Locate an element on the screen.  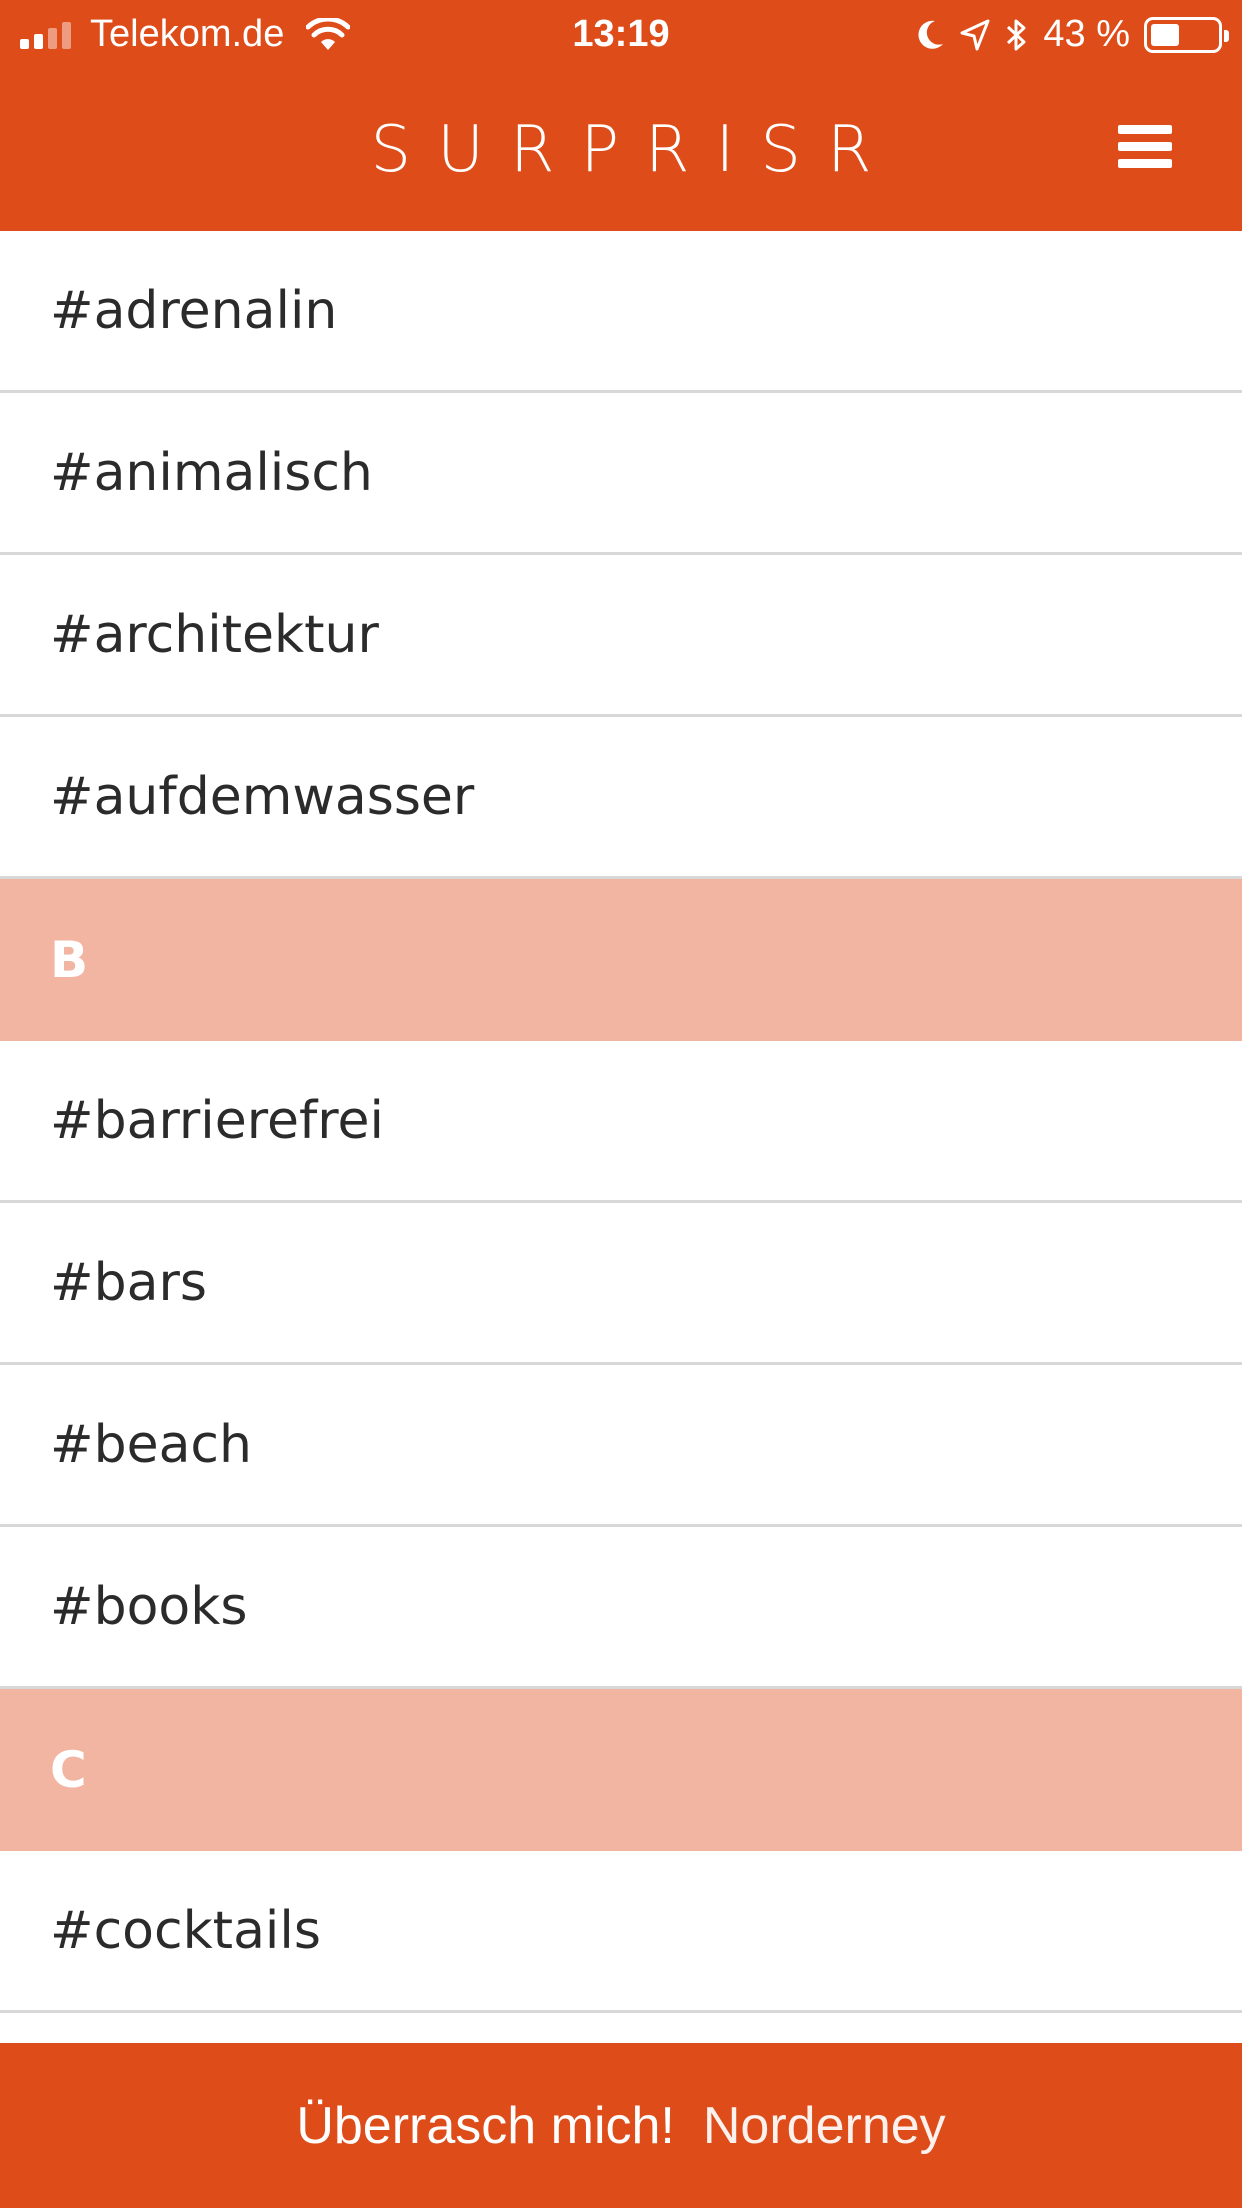
section-header: B is located at coordinates (621, 960).